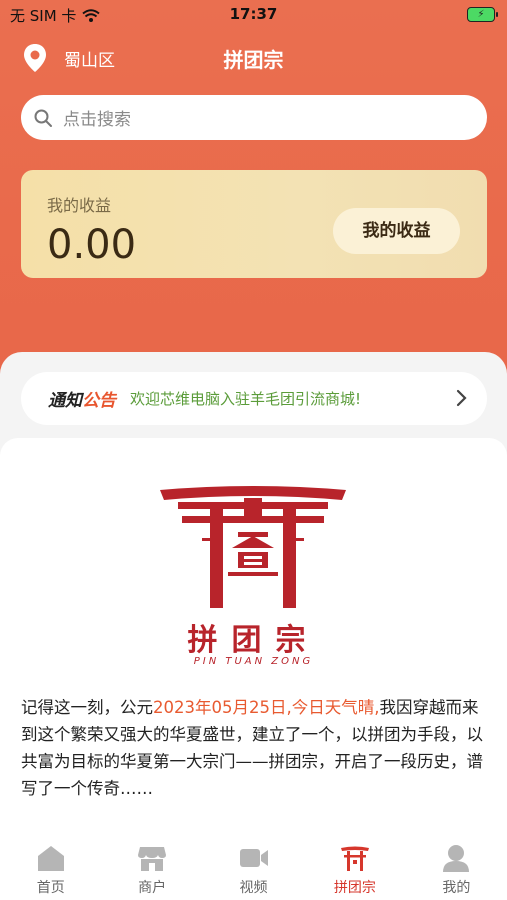 This screenshot has height=900, width=507. I want to click on user-icon, so click(456, 858).